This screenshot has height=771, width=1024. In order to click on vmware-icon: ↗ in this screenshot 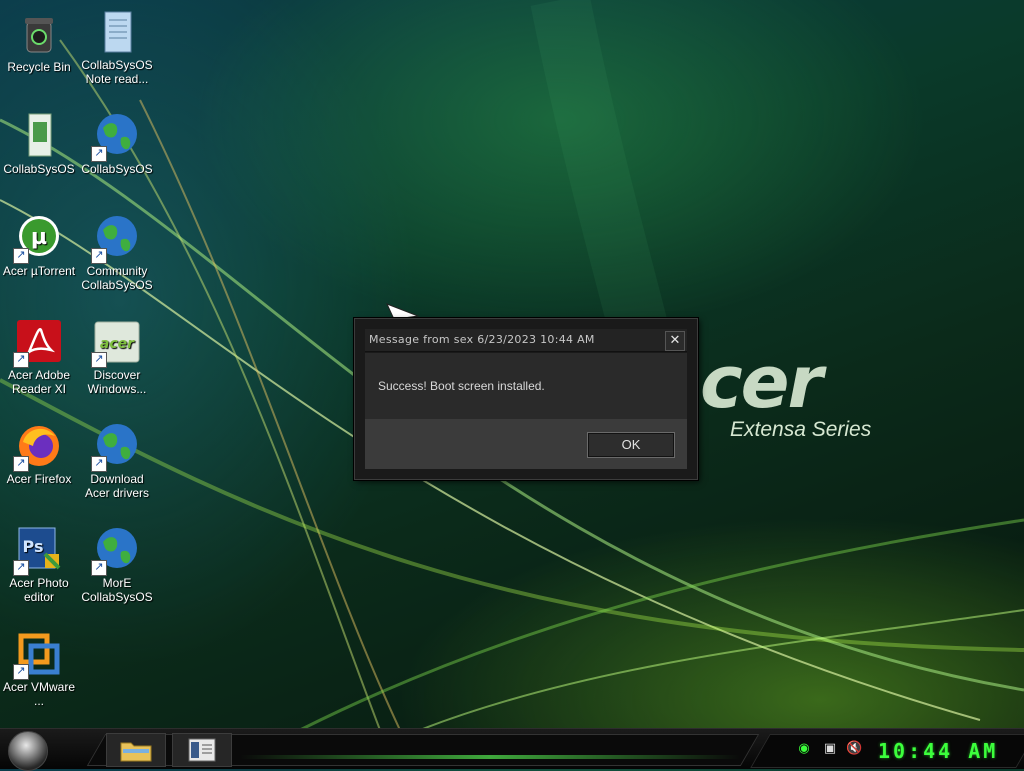, I will do `click(38, 655)`.